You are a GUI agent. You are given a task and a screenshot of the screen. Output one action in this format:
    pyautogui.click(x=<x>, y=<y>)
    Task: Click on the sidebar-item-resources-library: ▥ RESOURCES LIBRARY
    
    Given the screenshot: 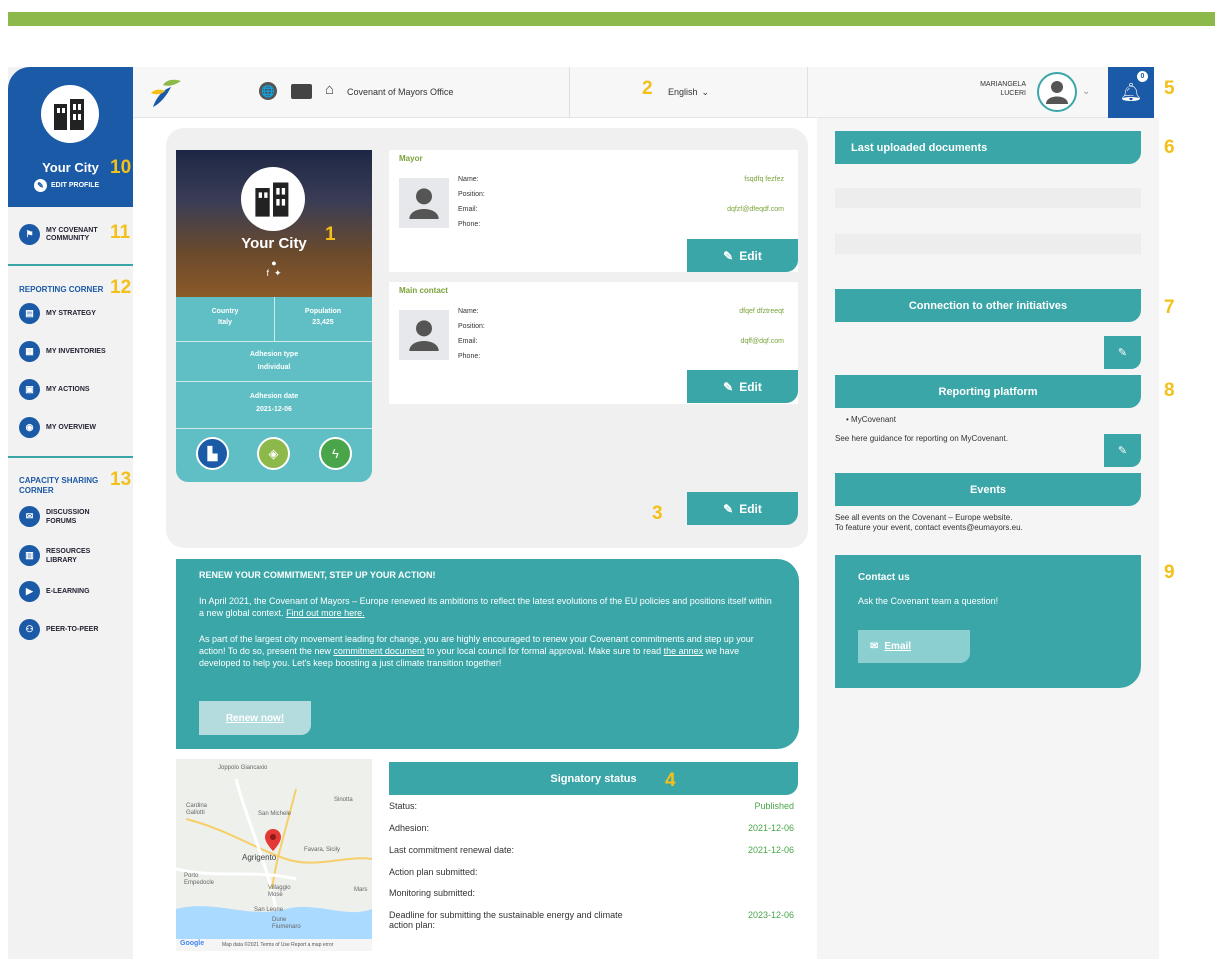 What is the action you would take?
    pyautogui.click(x=54, y=555)
    